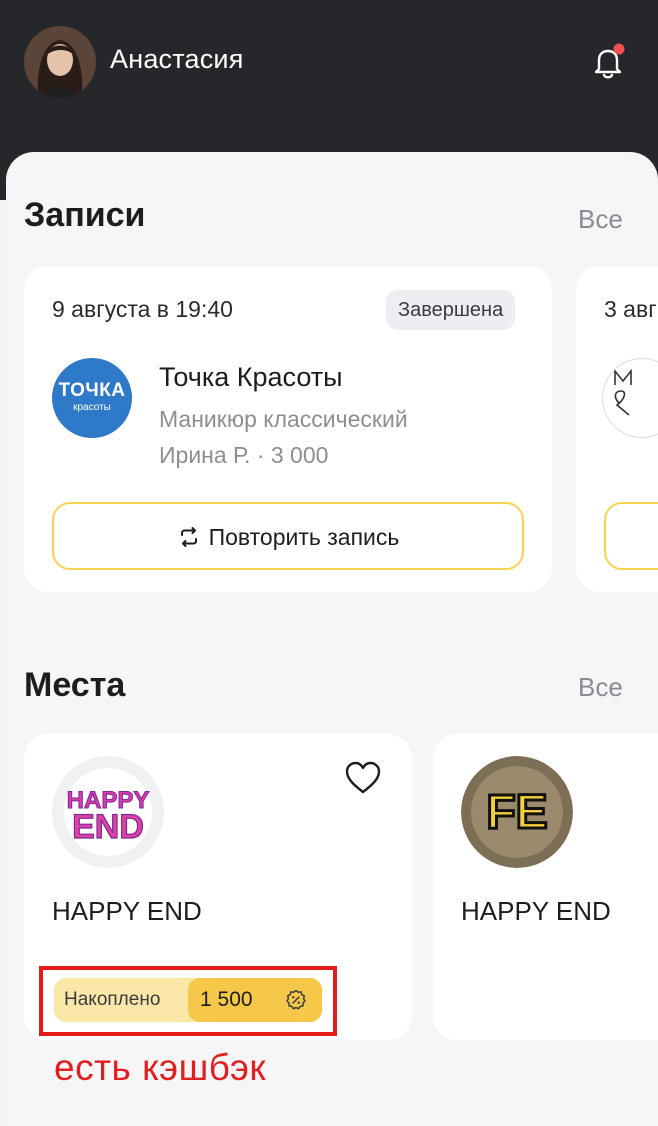  I want to click on booking-card-2: 3 авг, so click(617, 429).